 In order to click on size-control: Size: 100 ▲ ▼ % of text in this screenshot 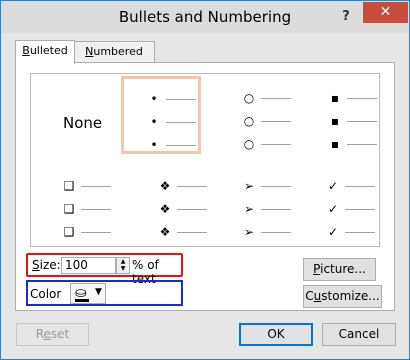, I will do `click(104, 269)`.